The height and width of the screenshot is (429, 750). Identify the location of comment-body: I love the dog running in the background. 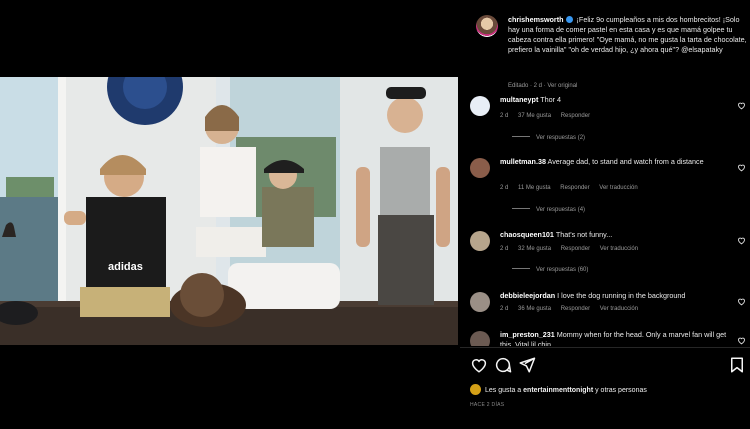
(621, 295).